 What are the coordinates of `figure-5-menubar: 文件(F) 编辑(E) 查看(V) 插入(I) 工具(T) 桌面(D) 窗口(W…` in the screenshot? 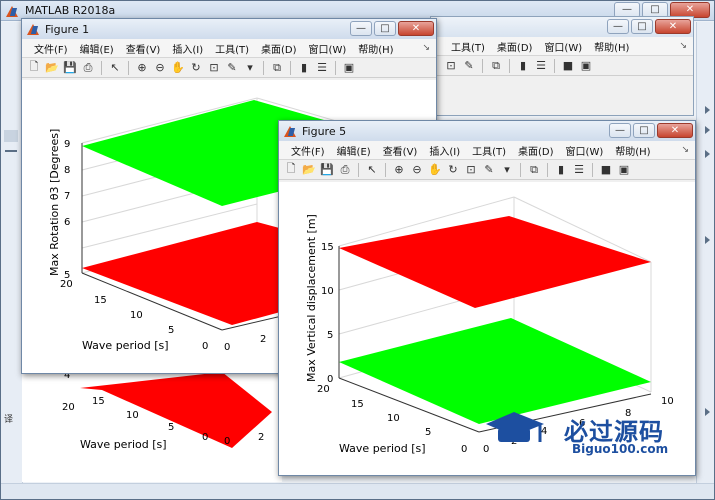 It's located at (487, 150).